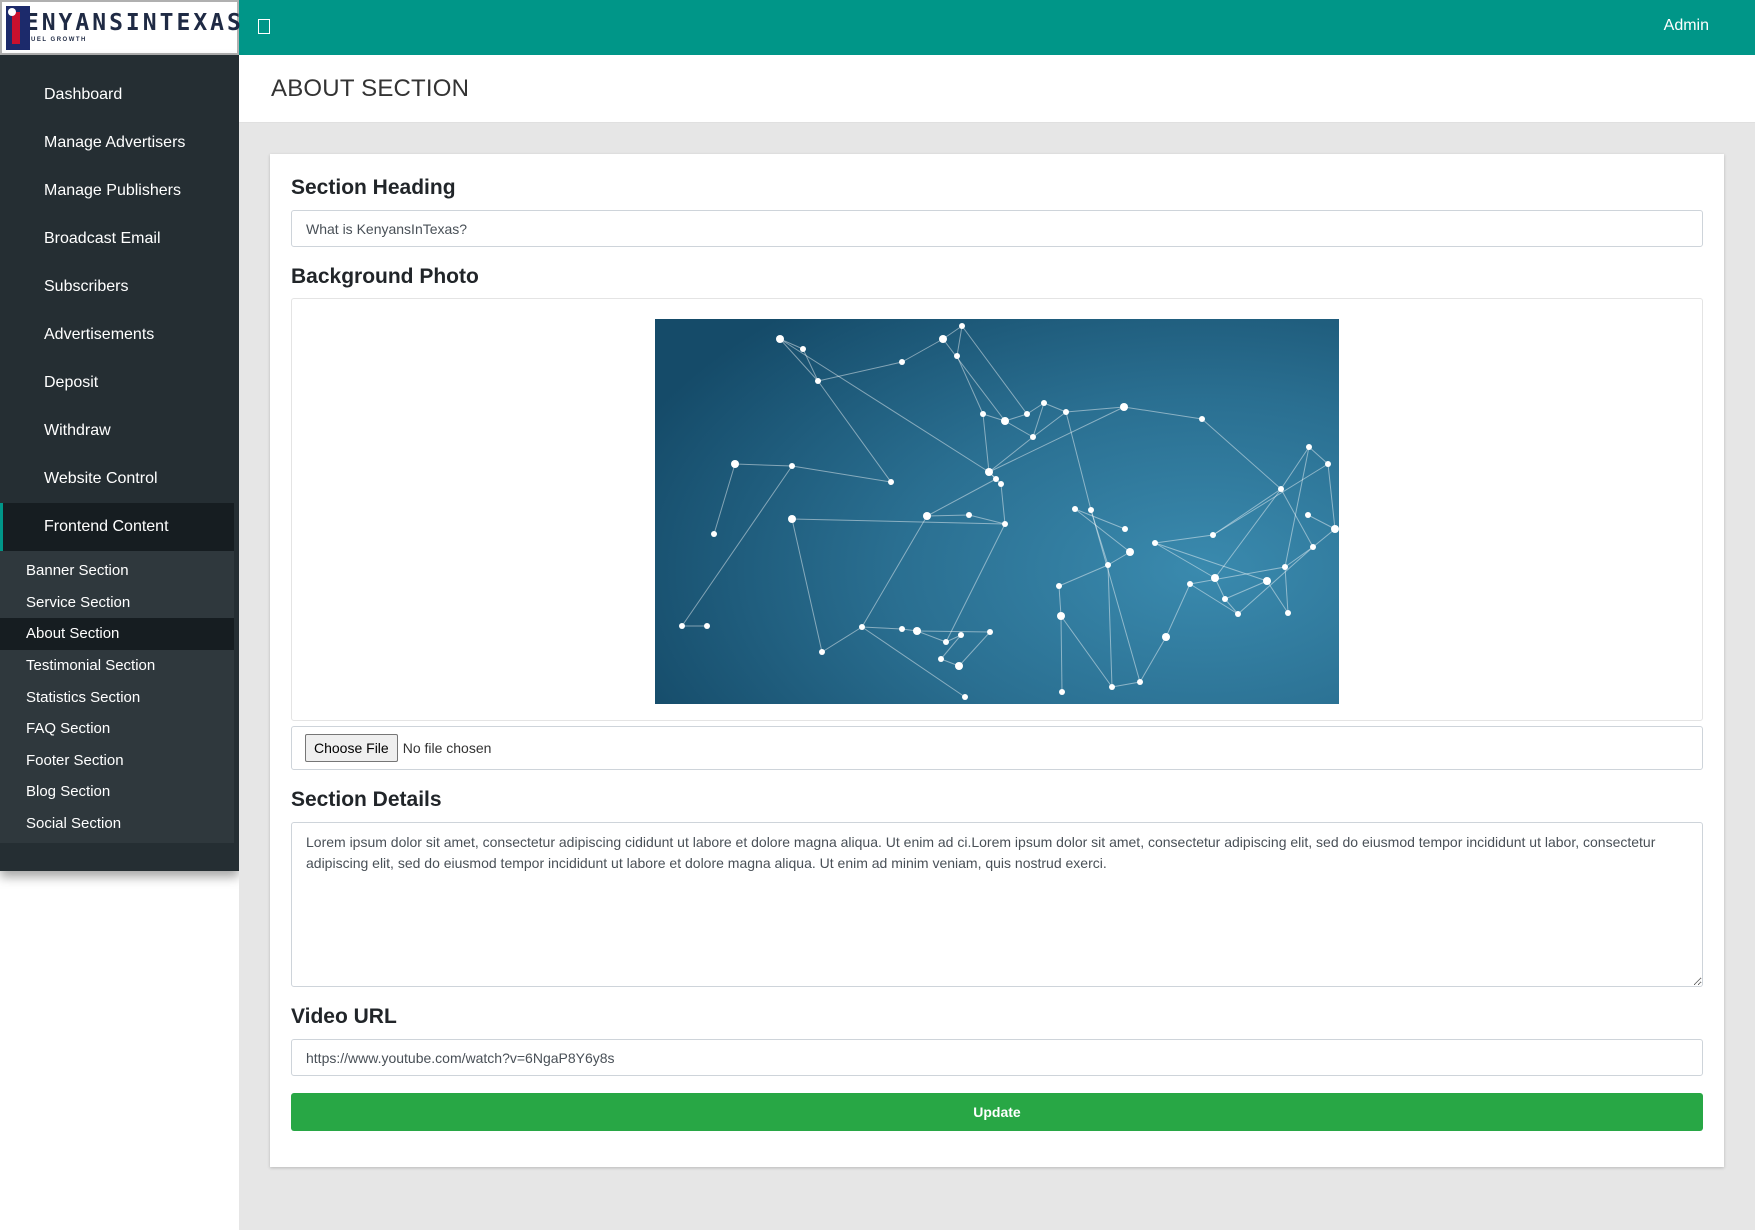 This screenshot has height=1230, width=1755. I want to click on sidebar-item-manage-advertisers: Manage Advertisers, so click(119, 143).